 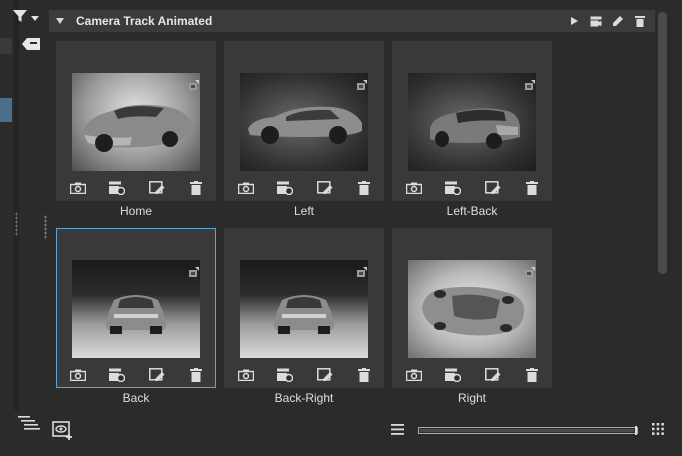 What do you see at coordinates (60, 21) in the screenshot?
I see `collapse-caret-icon` at bounding box center [60, 21].